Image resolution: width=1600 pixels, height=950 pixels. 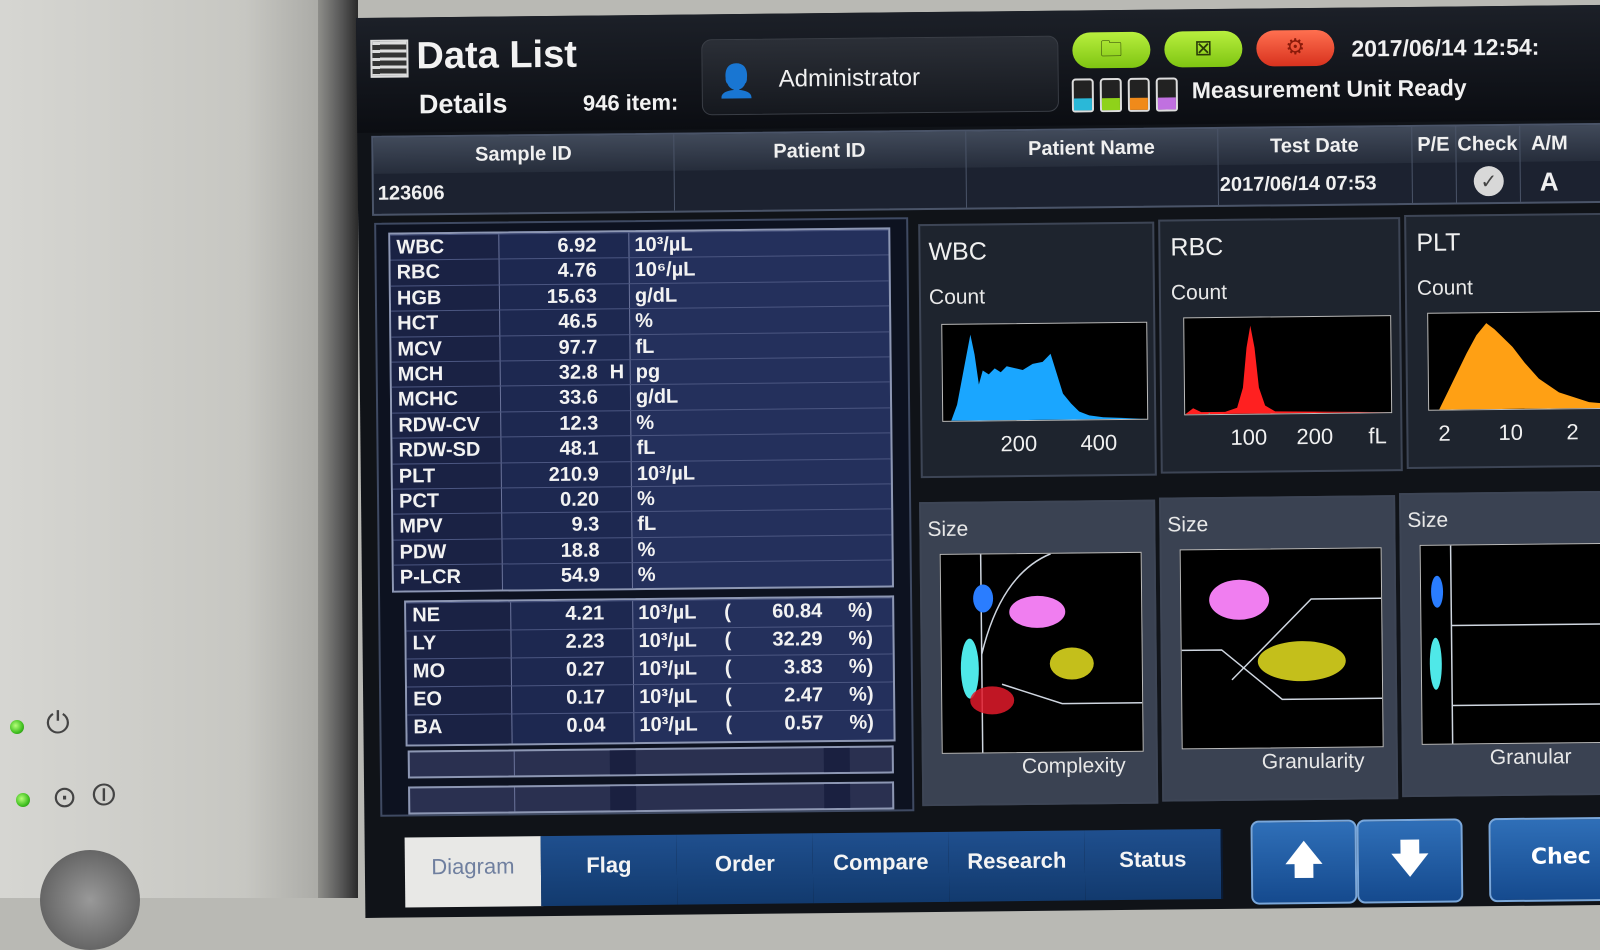 What do you see at coordinates (419, 349) in the screenshot?
I see `analyte-name: MCV` at bounding box center [419, 349].